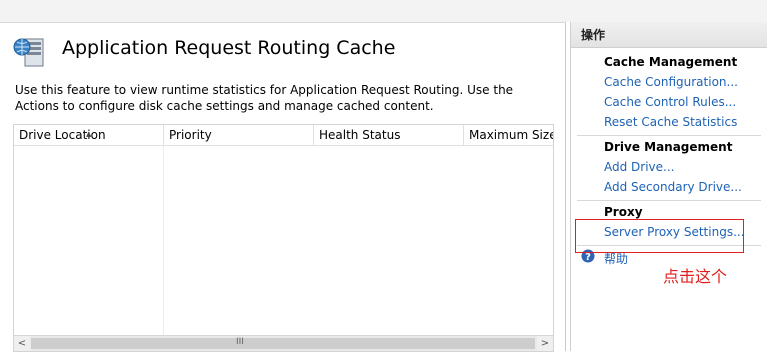 Image resolution: width=767 pixels, height=352 pixels. I want to click on column-priority: Priority, so click(239, 135).